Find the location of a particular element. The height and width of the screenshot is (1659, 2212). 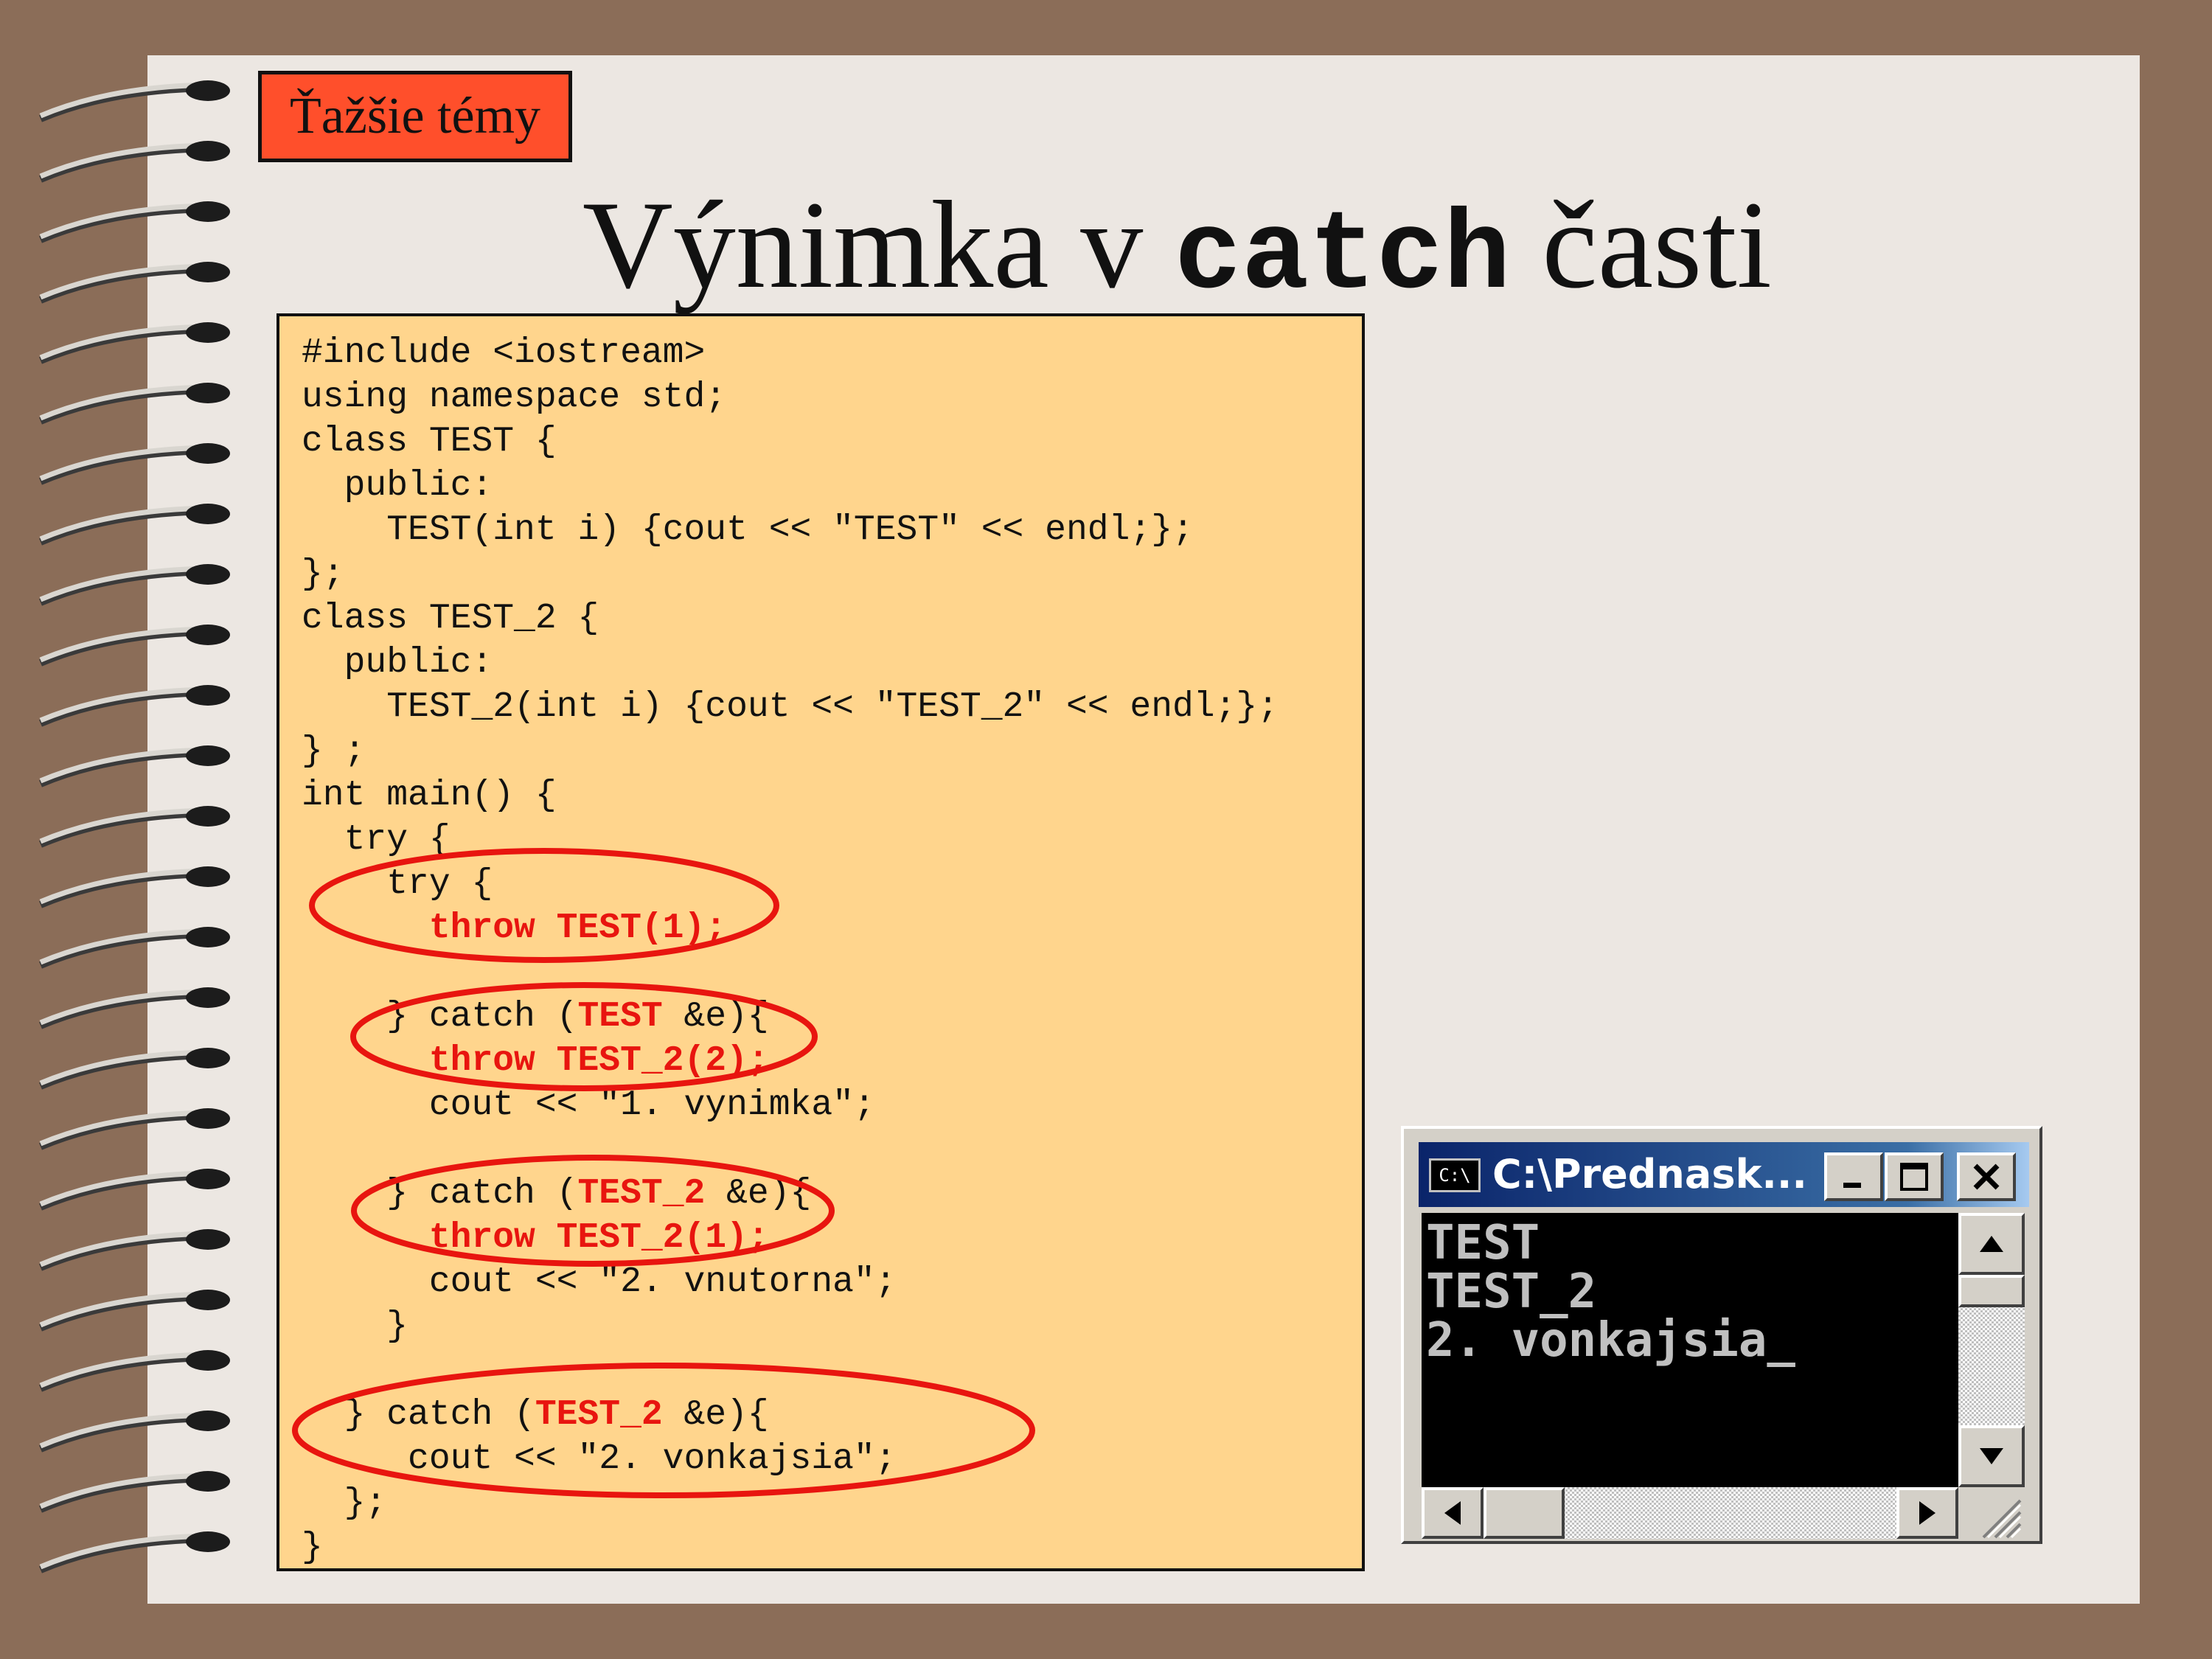

code-segment: } ; is located at coordinates (334, 751).